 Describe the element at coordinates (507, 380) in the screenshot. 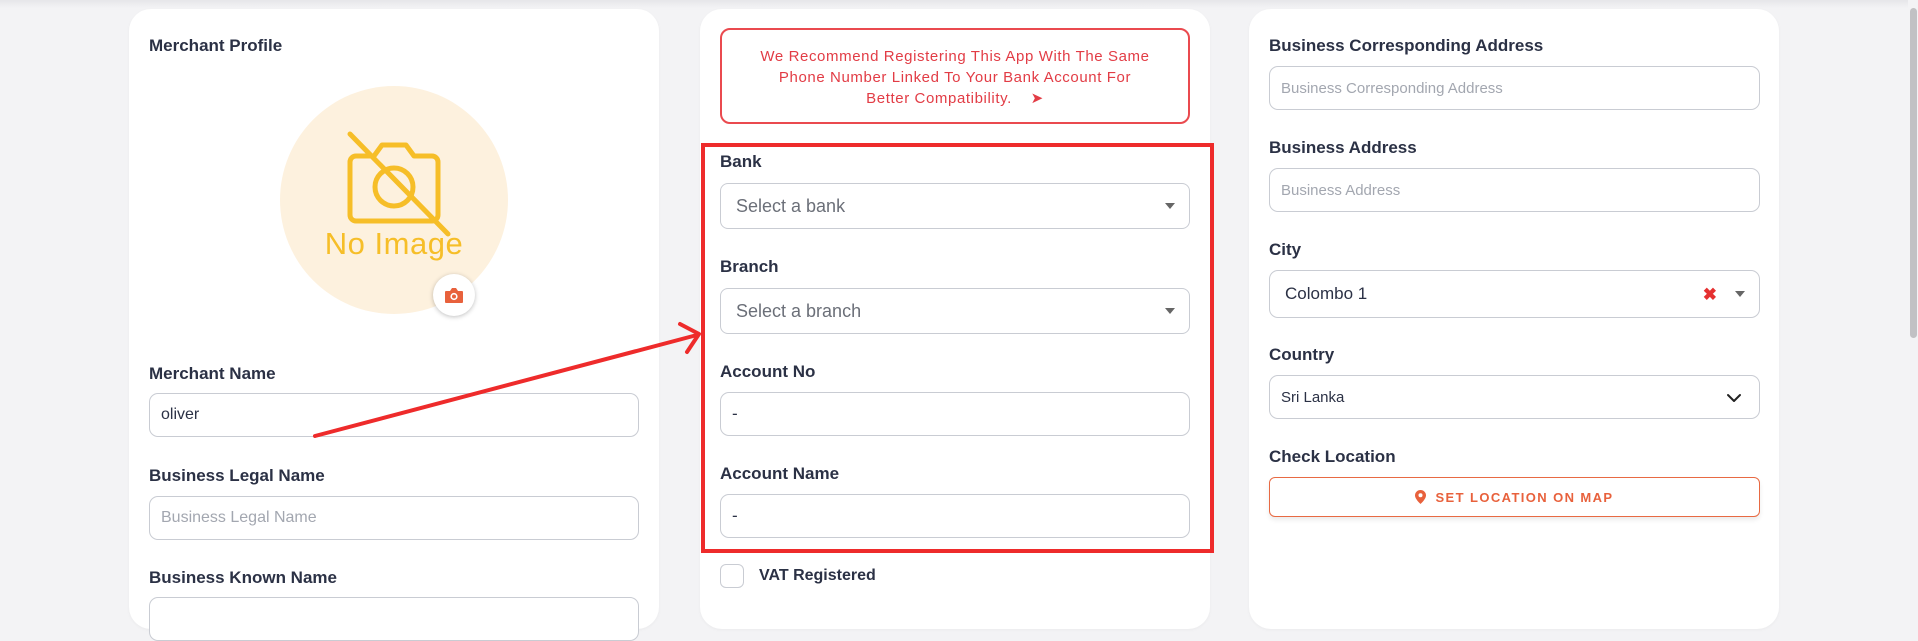

I see `annotation-arrow` at that location.